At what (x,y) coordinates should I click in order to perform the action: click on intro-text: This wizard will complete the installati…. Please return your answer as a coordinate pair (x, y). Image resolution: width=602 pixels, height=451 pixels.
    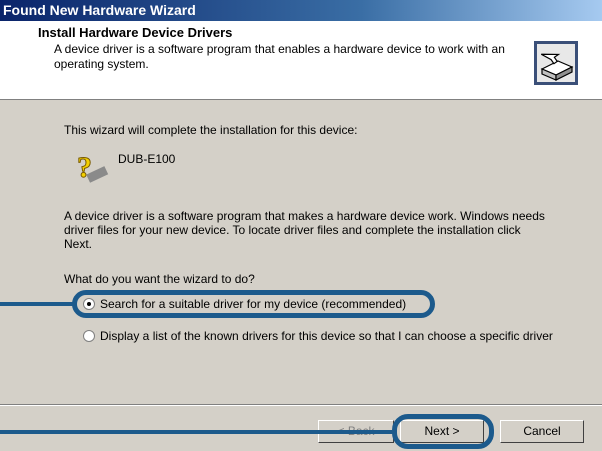
    Looking at the image, I should click on (211, 130).